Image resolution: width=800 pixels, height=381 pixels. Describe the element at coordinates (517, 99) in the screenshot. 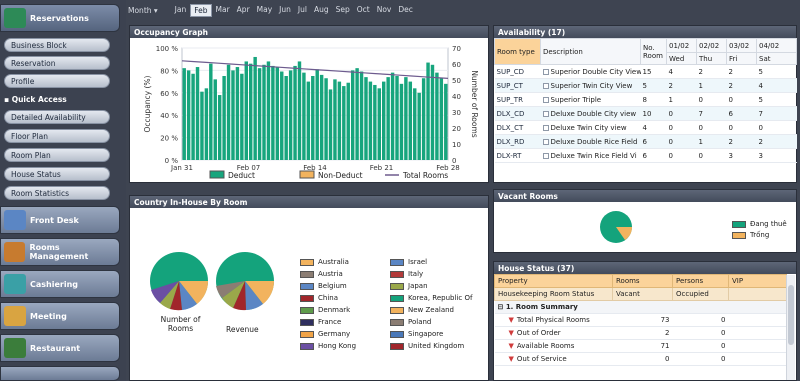

I see `cell-code: SUP_TR` at that location.